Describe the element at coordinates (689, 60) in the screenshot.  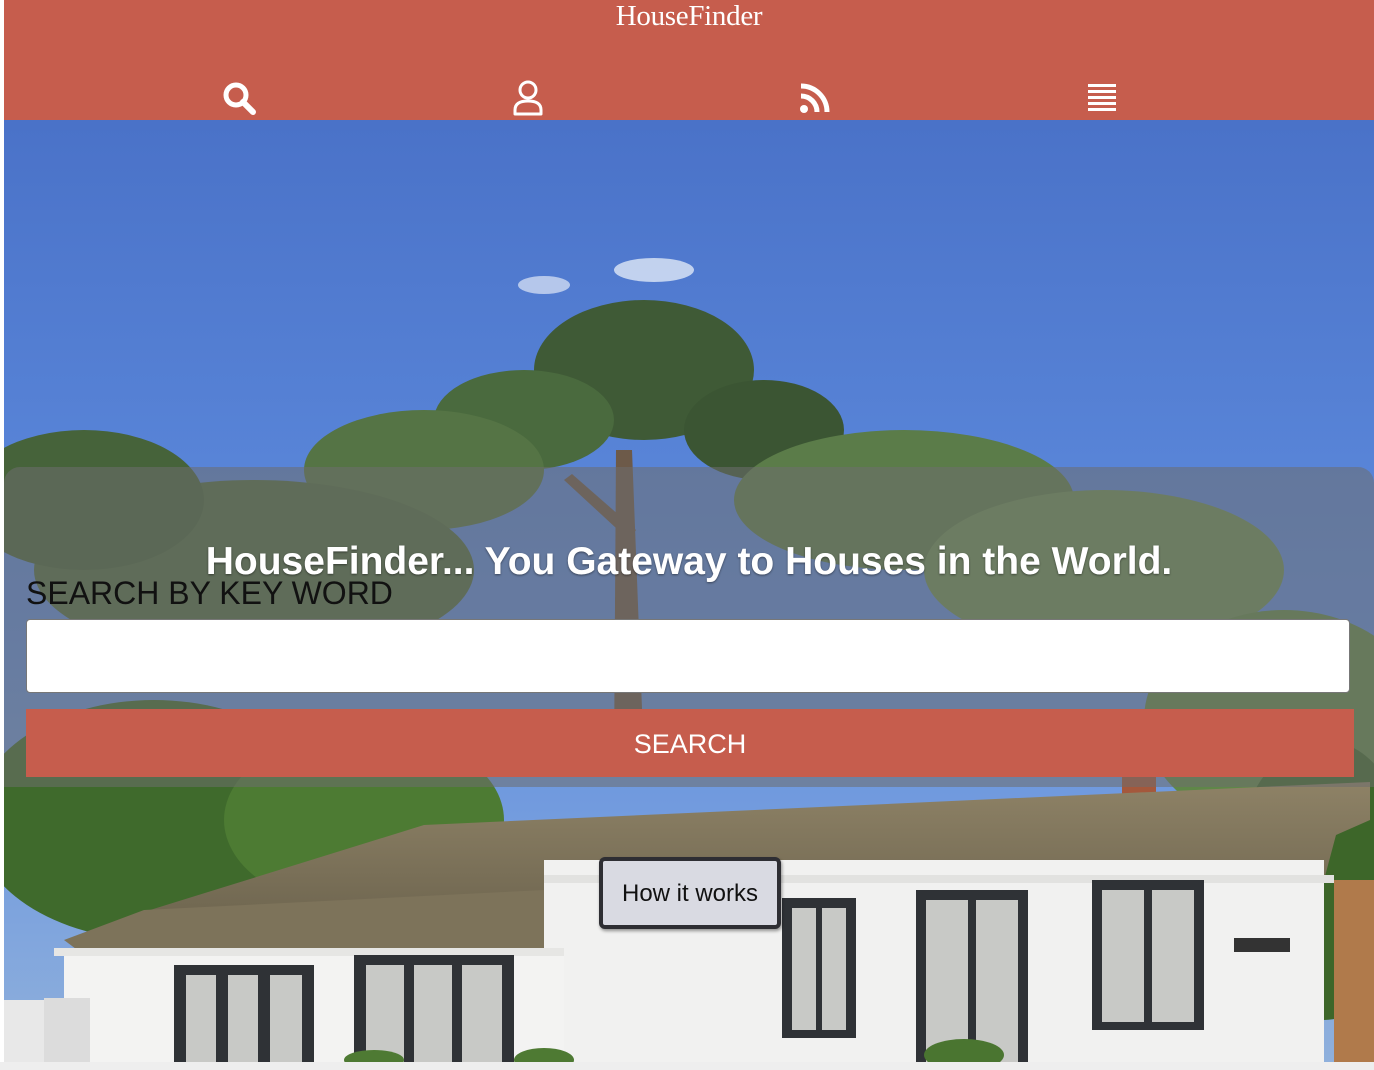
I see `header-bar: HouseFinder` at that location.